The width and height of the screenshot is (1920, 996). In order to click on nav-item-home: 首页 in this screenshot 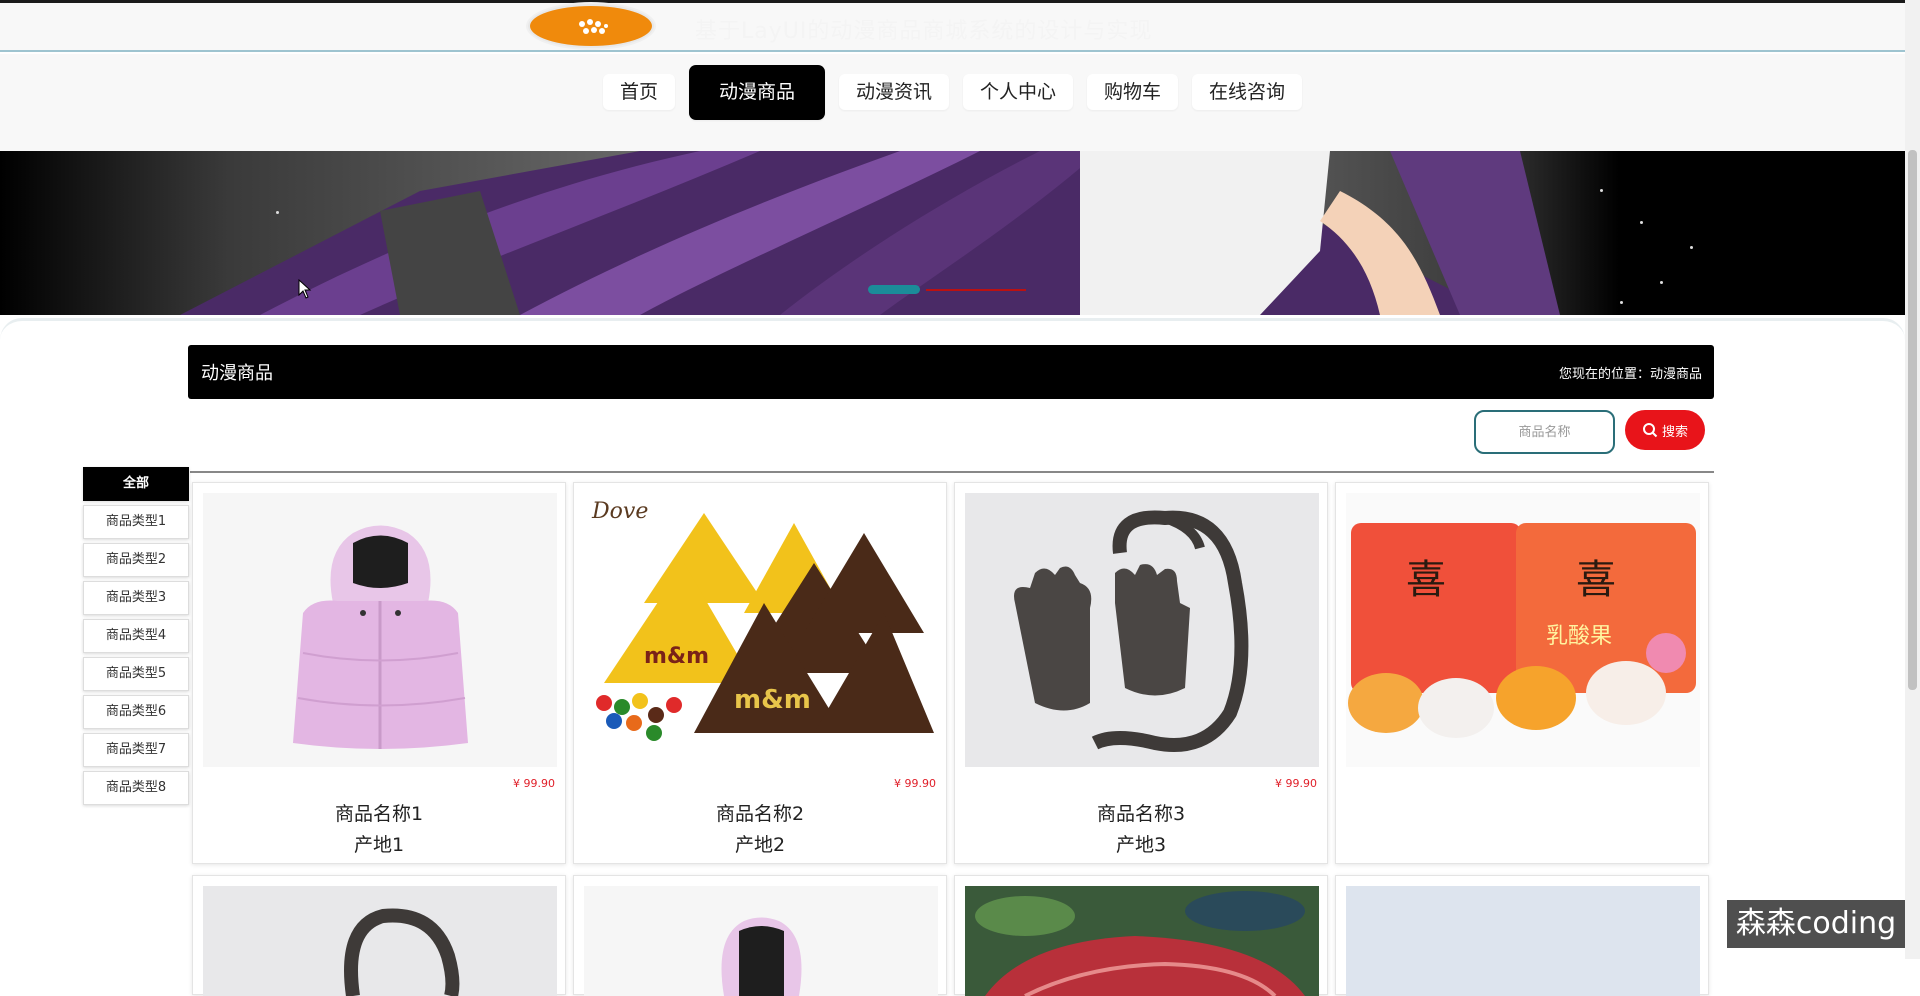, I will do `click(638, 92)`.